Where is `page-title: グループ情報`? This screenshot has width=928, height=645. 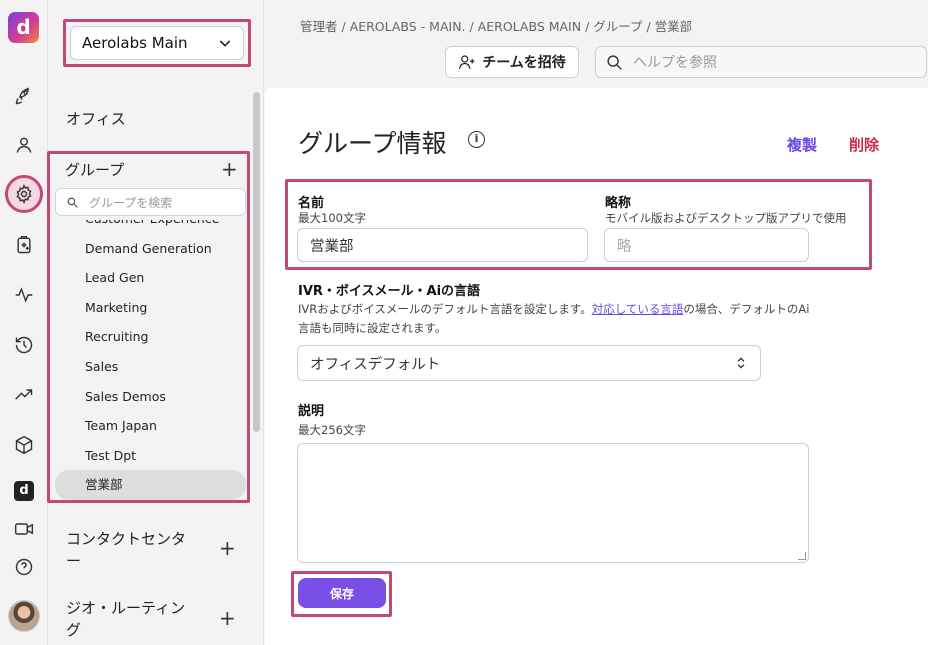
page-title: グループ情報 is located at coordinates (372, 143).